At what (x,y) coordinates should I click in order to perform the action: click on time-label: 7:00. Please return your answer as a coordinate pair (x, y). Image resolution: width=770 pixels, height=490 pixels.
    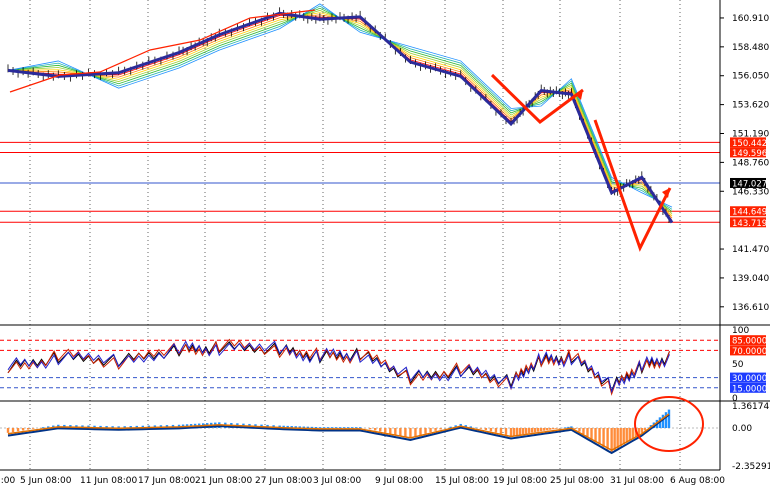
    Looking at the image, I should click on (7, 481).